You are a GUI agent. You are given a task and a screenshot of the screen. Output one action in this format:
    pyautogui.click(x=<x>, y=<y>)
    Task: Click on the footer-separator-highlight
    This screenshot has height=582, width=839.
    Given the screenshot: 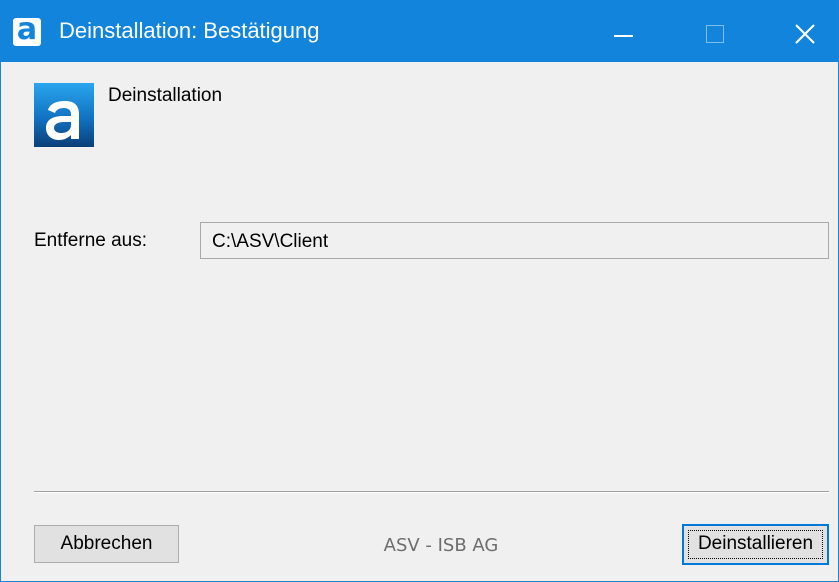 What is the action you would take?
    pyautogui.click(x=431, y=492)
    